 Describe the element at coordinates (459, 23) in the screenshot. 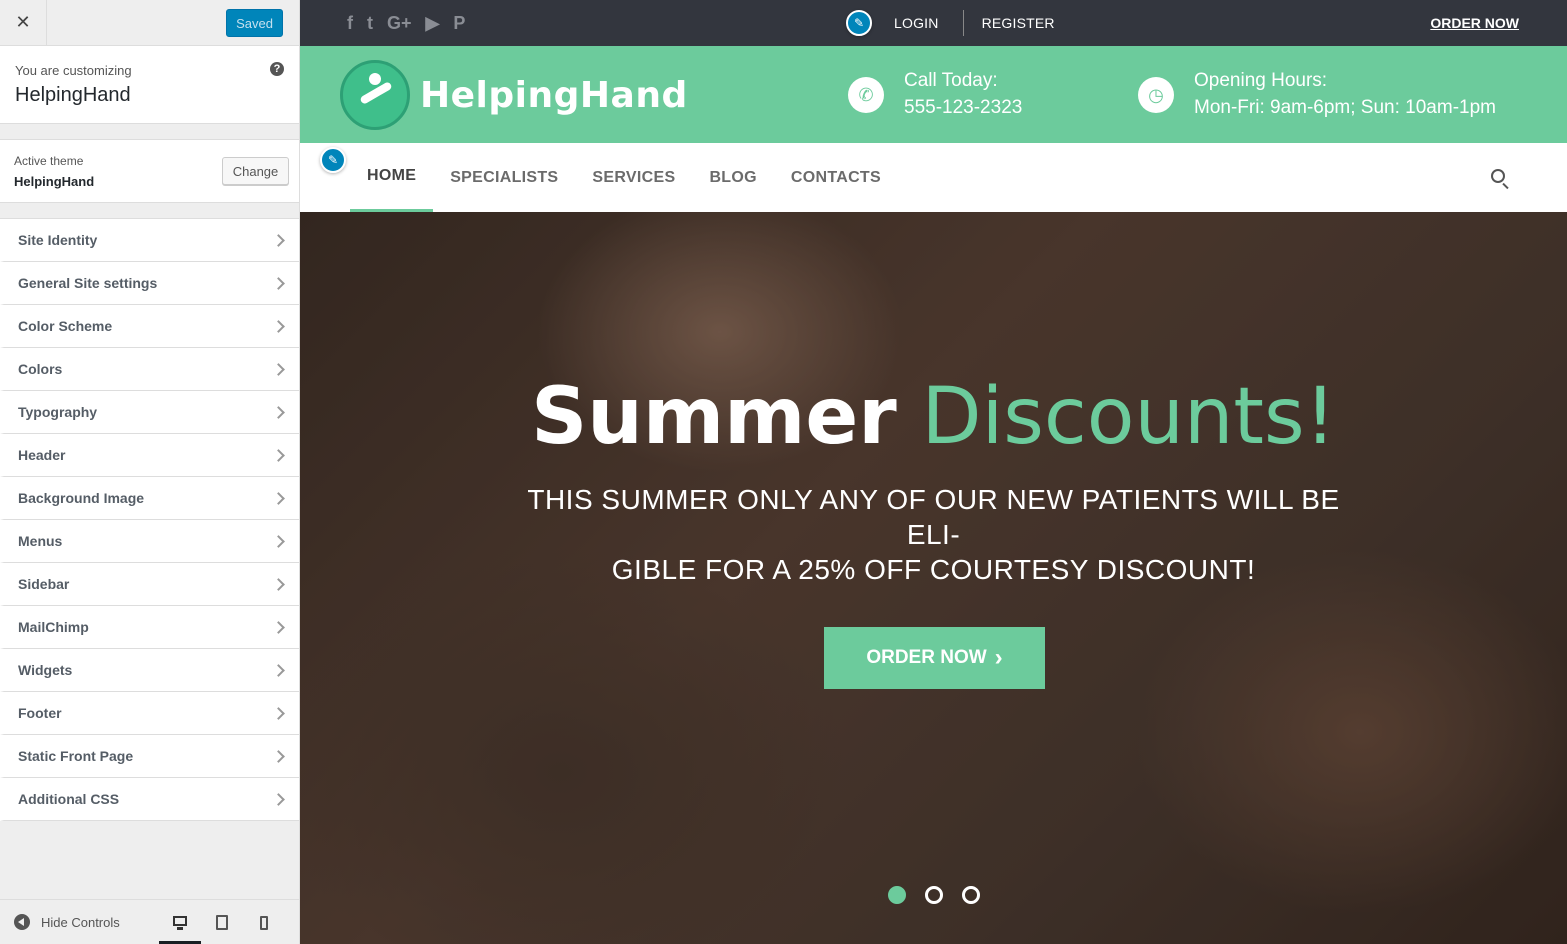

I see `pinterest-icon: P` at that location.